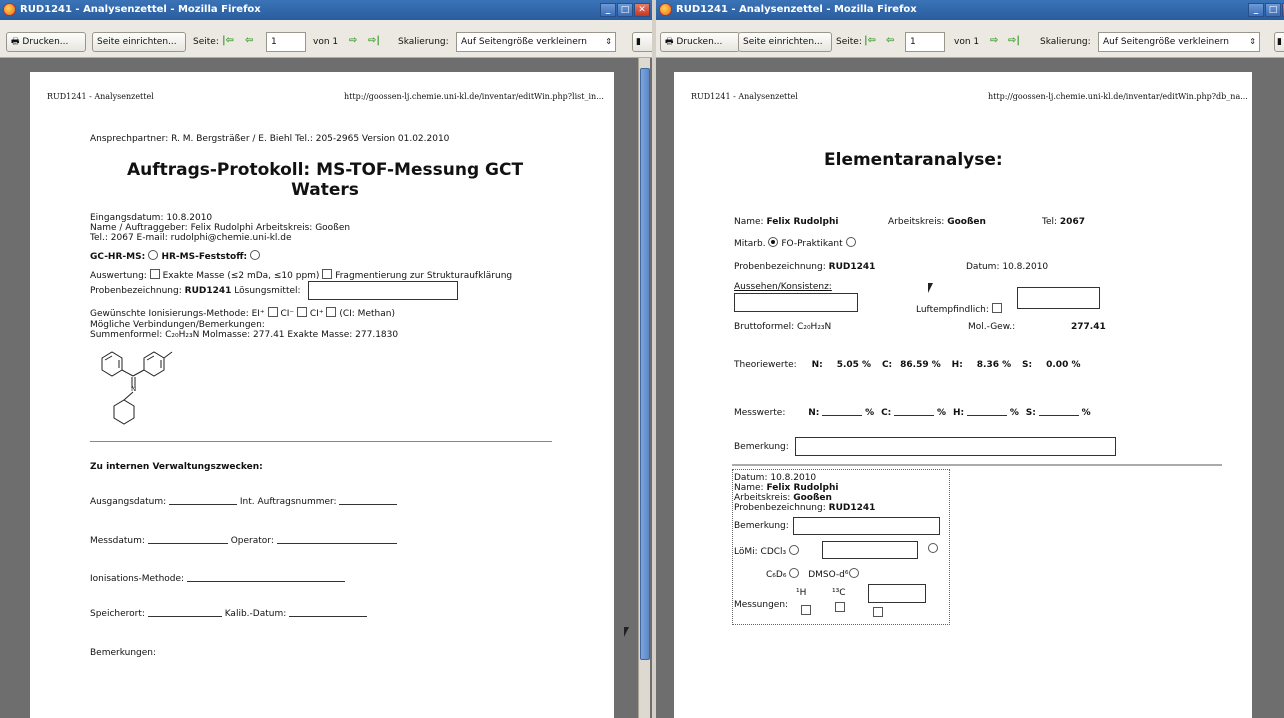 The height and width of the screenshot is (718, 1284). Describe the element at coordinates (959, 309) in the screenshot. I see `luftempfindlich-row: Luftempfindlich:` at that location.